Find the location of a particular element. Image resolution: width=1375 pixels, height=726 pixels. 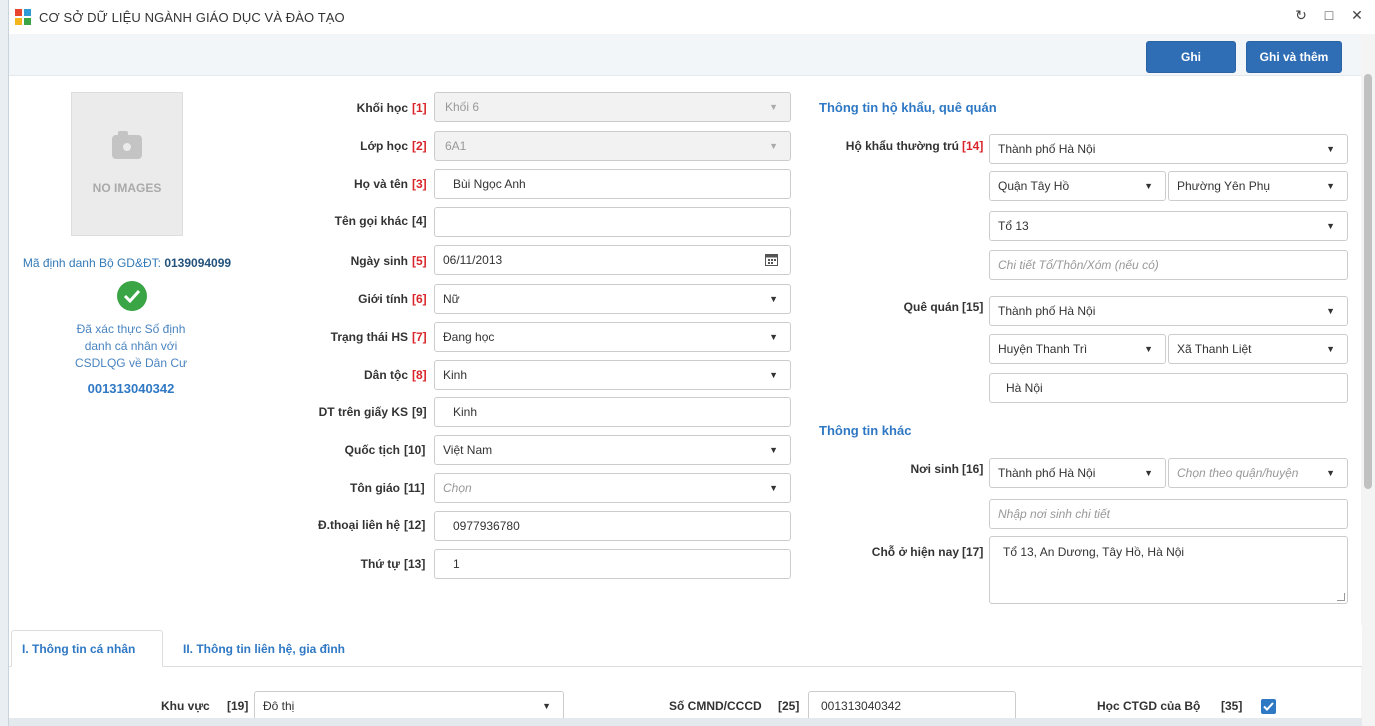

gioi-tinh-num: [6] is located at coordinates (419, 299).